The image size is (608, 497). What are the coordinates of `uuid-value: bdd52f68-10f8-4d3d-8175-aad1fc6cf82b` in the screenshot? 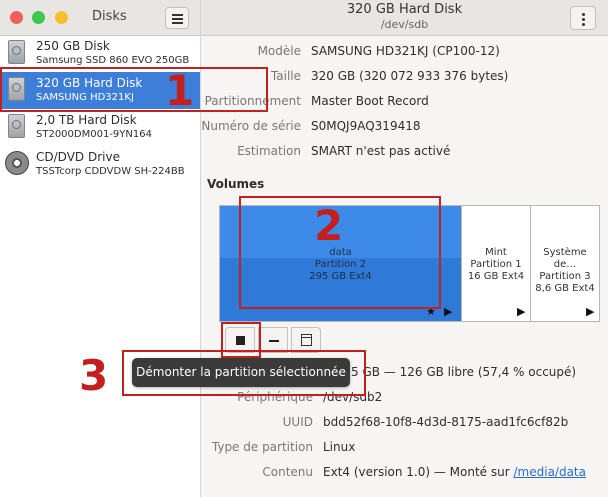 It's located at (446, 422).